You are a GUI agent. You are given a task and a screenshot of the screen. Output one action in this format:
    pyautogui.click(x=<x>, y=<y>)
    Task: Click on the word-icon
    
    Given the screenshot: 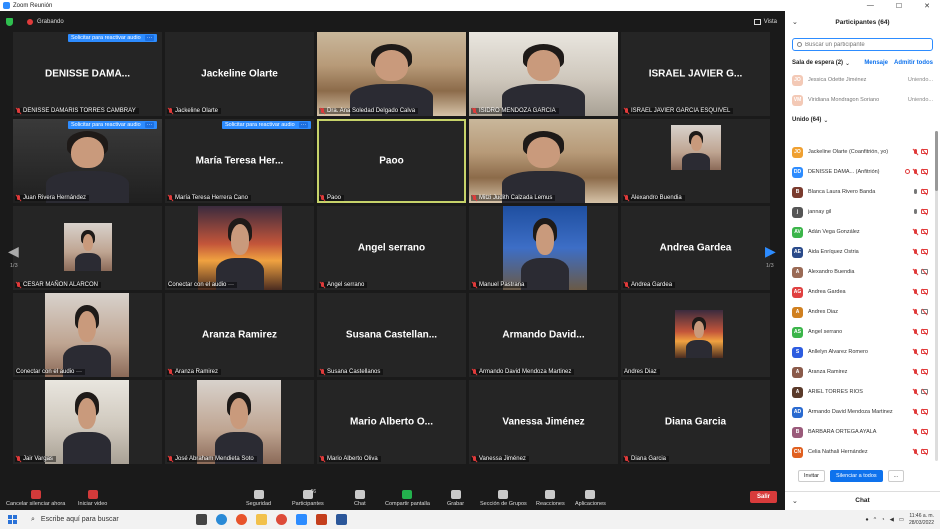 What is the action you would take?
    pyautogui.click(x=341, y=519)
    